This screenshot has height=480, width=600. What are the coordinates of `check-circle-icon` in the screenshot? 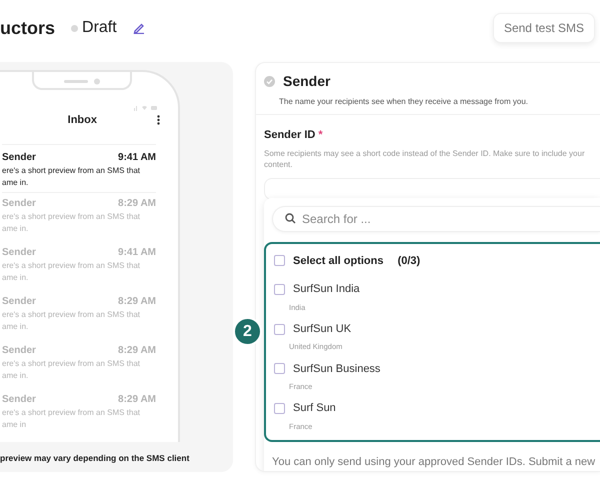 It's located at (269, 81).